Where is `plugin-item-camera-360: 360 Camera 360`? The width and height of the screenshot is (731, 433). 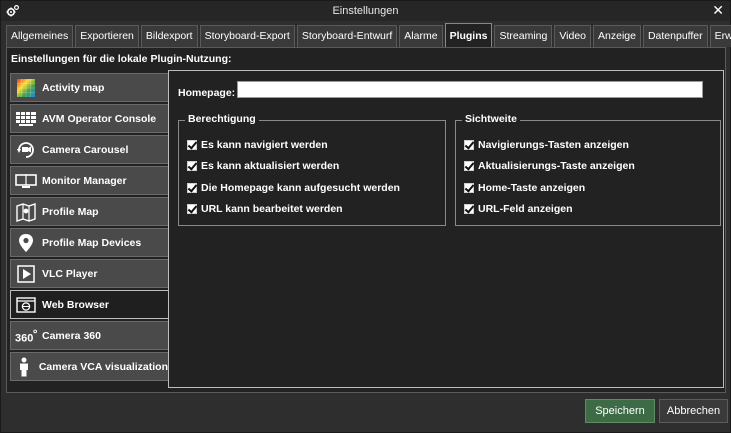 plugin-item-camera-360: 360 Camera 360 is located at coordinates (89, 335).